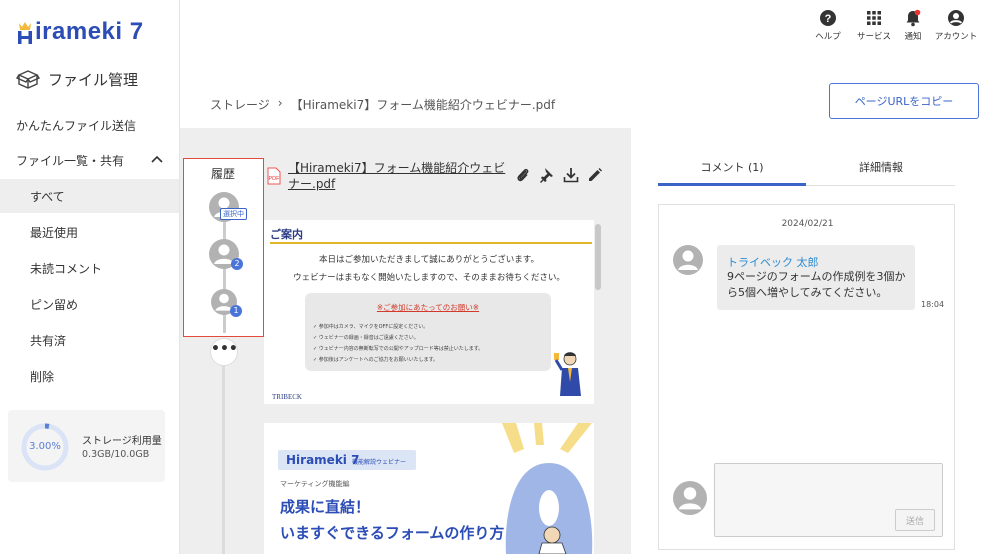 The image size is (1000, 554). What do you see at coordinates (523, 175) in the screenshot?
I see `attachment-icon` at bounding box center [523, 175].